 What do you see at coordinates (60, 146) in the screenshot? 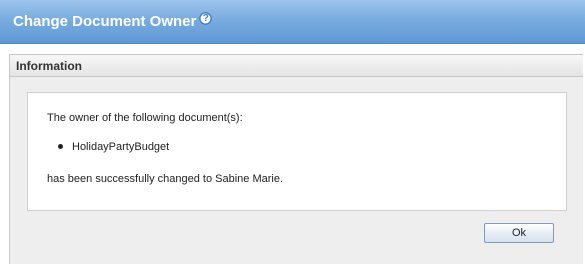
I see `bullet-icon` at bounding box center [60, 146].